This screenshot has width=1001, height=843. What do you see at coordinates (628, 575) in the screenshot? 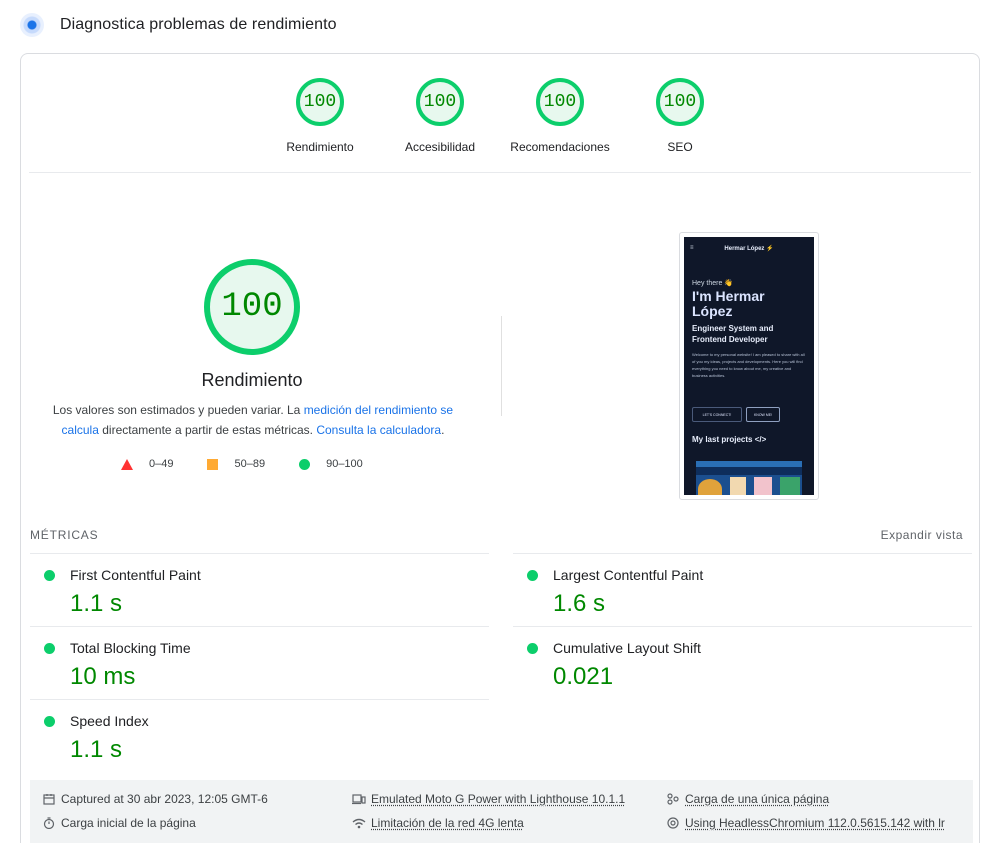
I see `metric-name: Largest Contentful Paint` at bounding box center [628, 575].